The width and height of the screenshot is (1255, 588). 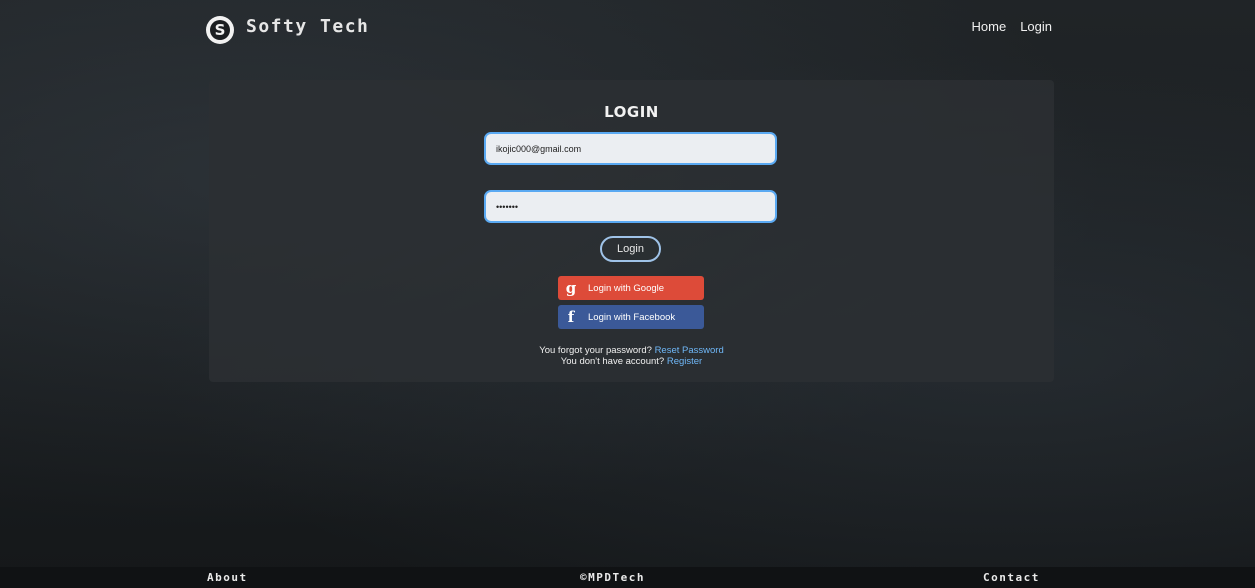 I want to click on forgot-password-line: You forgot your password? Reset Password, so click(x=631, y=350).